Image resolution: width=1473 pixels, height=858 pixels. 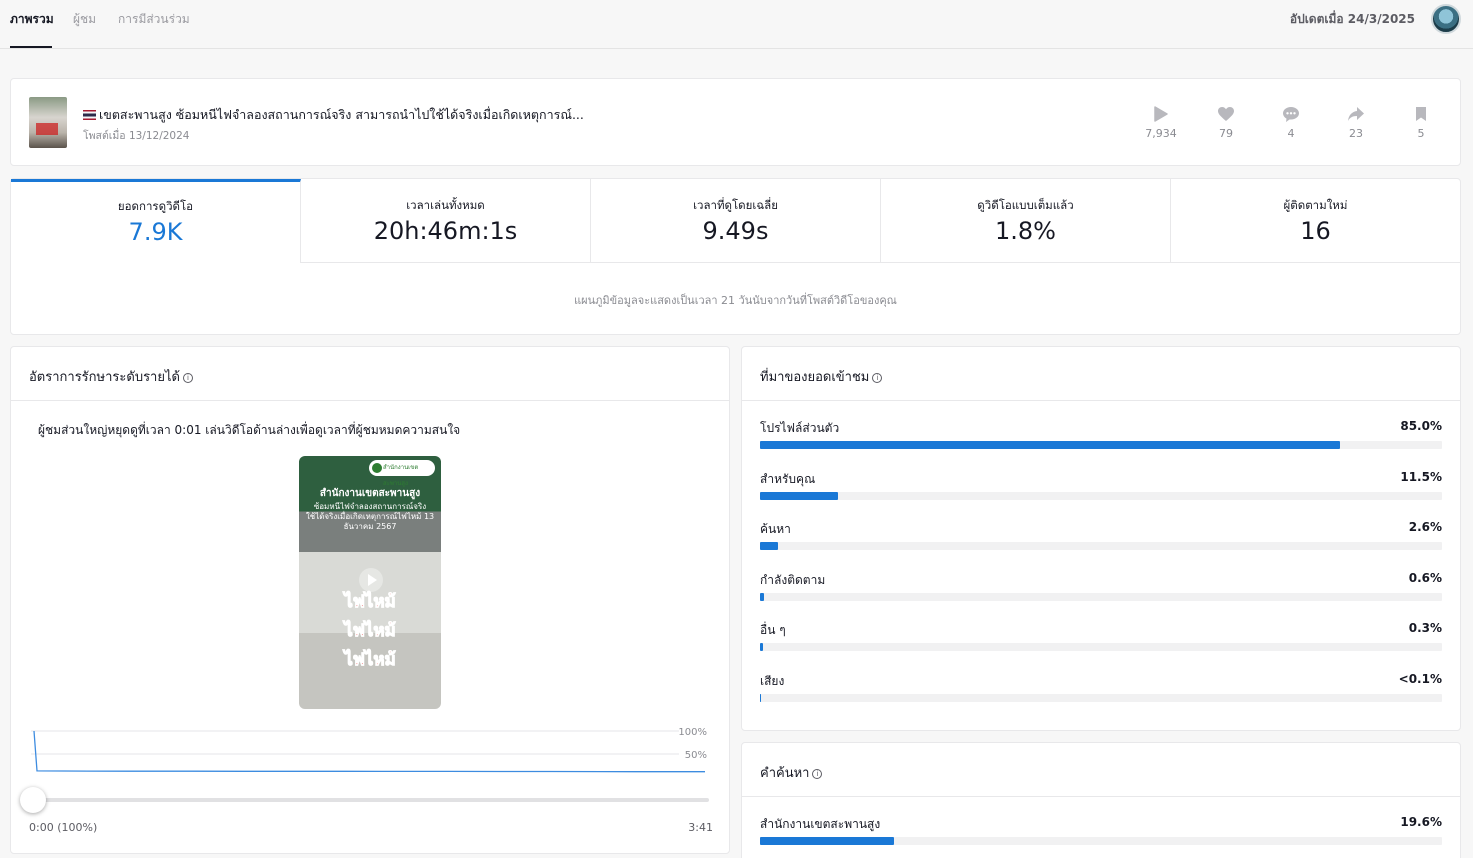 What do you see at coordinates (155, 232) in the screenshot?
I see `metric-value: 7.9K` at bounding box center [155, 232].